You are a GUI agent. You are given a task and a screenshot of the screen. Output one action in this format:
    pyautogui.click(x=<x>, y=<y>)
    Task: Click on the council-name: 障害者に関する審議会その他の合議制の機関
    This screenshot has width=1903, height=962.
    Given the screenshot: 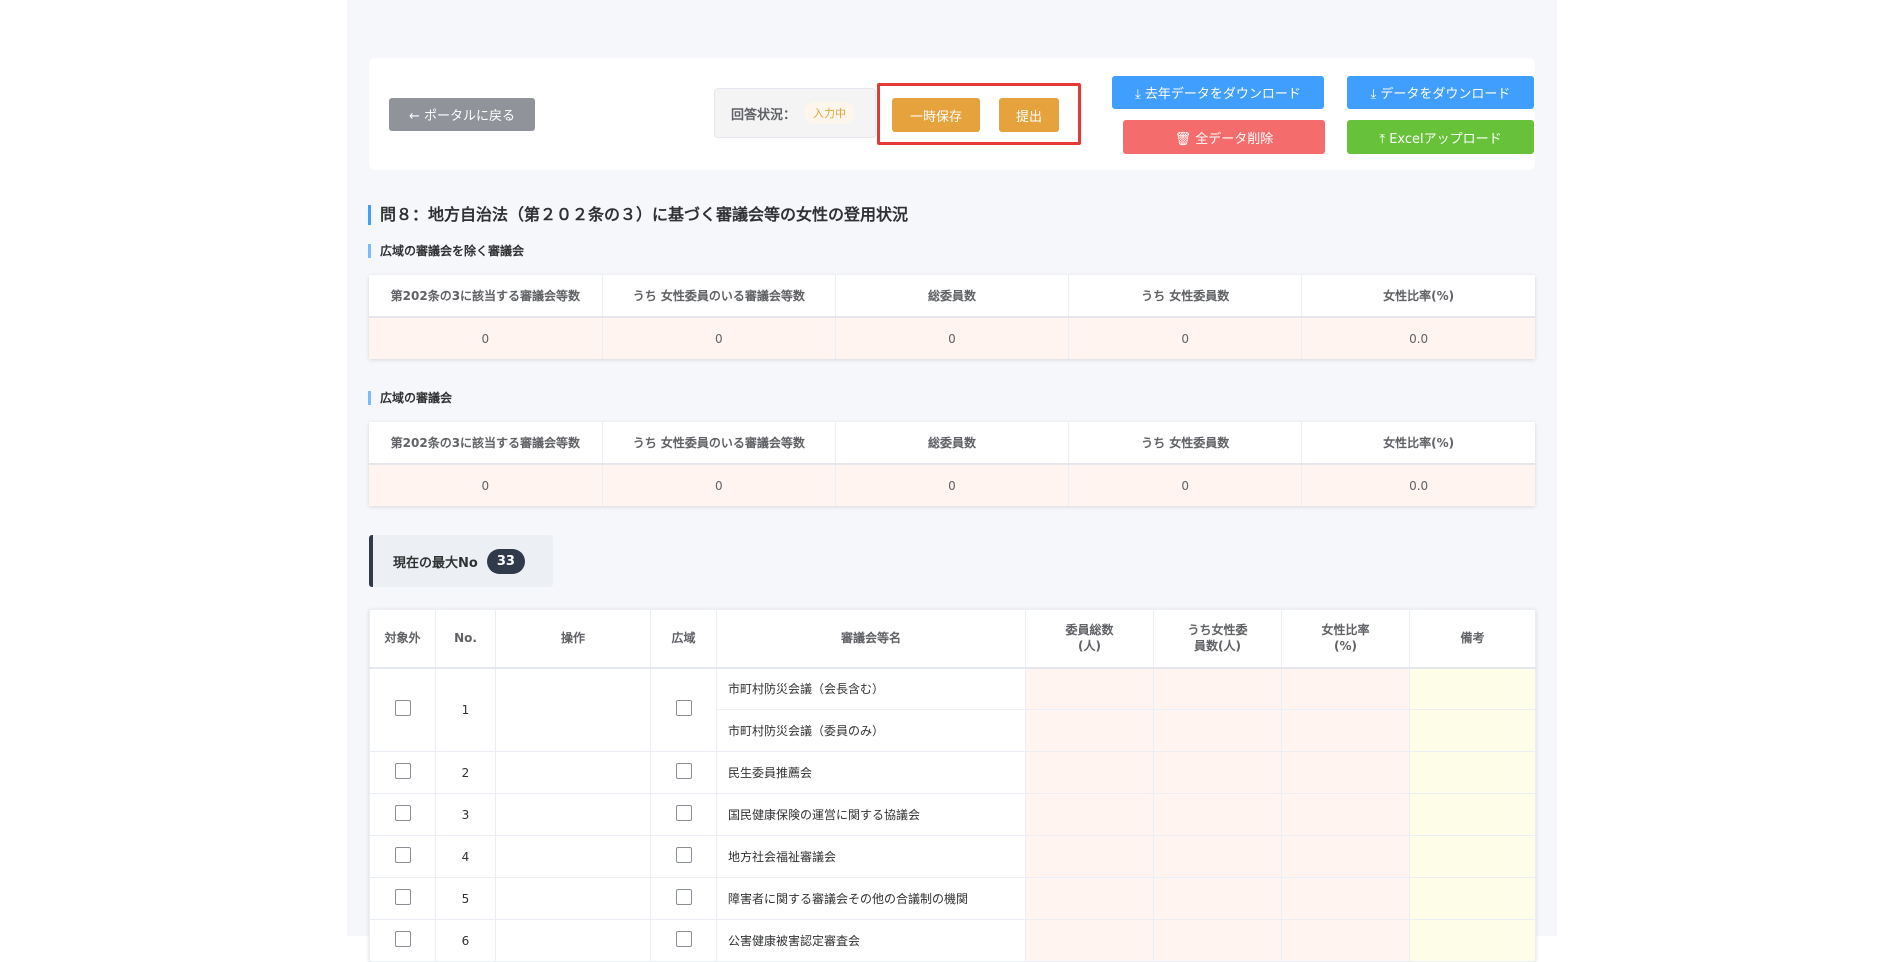 What is the action you would take?
    pyautogui.click(x=871, y=898)
    